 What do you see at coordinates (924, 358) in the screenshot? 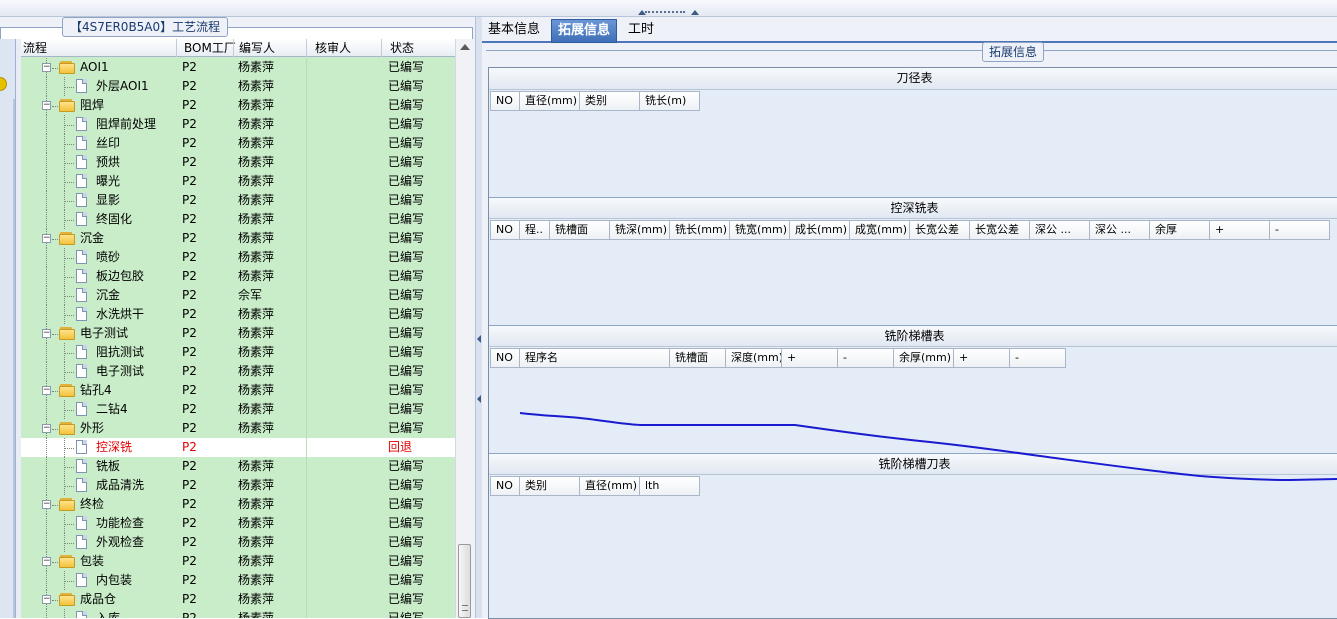
I see `table-column-header: 余厚(mm)` at bounding box center [924, 358].